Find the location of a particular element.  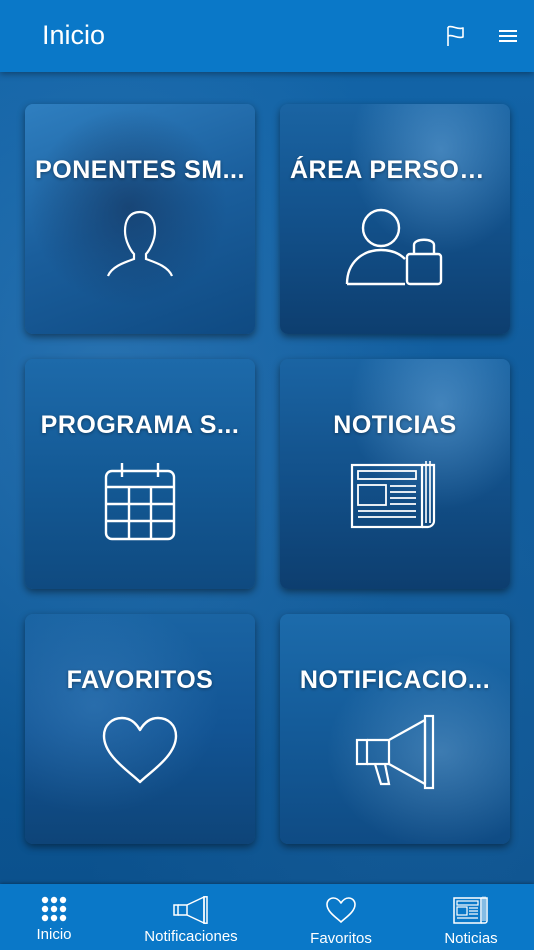

tab-label: Favoritos is located at coordinates (341, 938).